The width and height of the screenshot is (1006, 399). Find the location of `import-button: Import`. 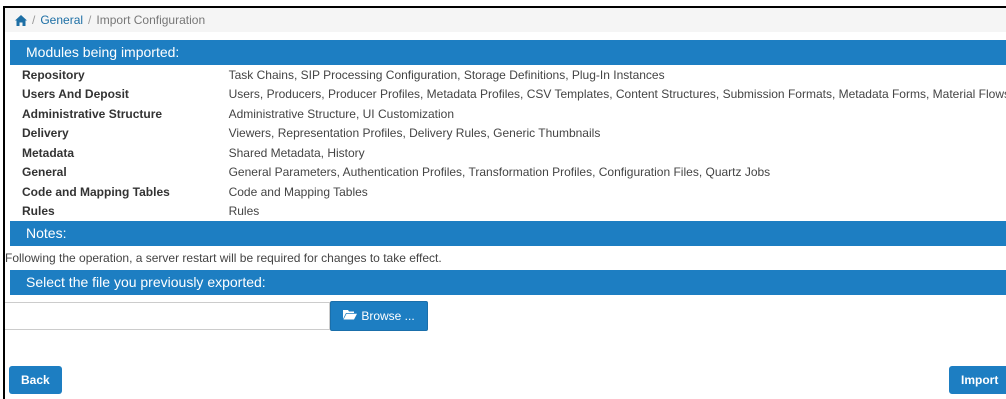

import-button: Import is located at coordinates (977, 380).